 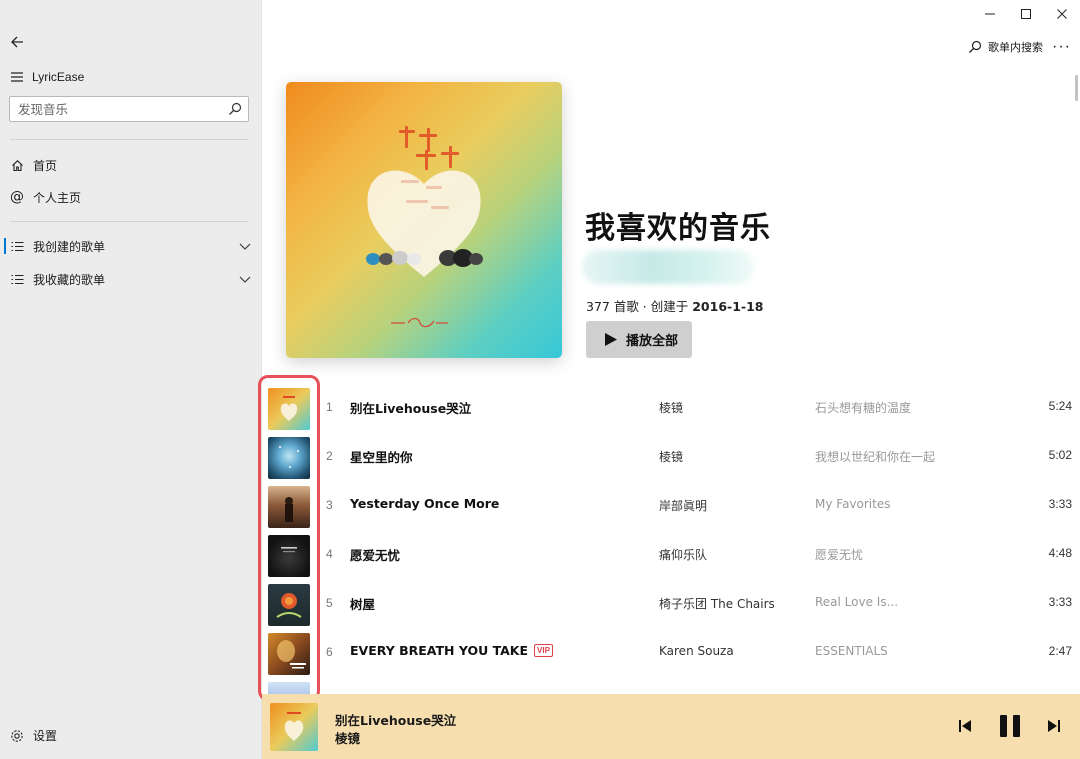 I want to click on list-icon, so click(x=17, y=279).